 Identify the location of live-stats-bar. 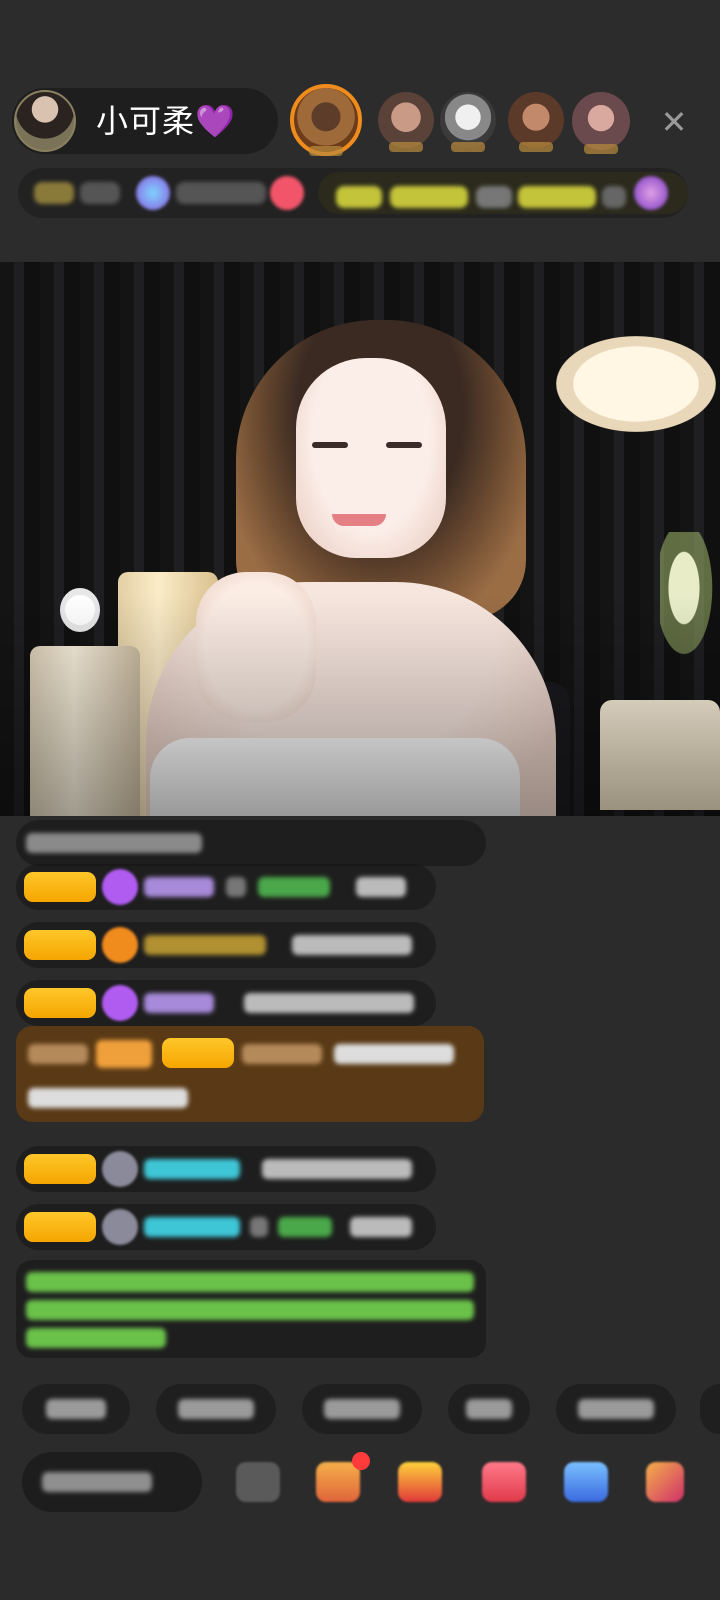
(353, 193).